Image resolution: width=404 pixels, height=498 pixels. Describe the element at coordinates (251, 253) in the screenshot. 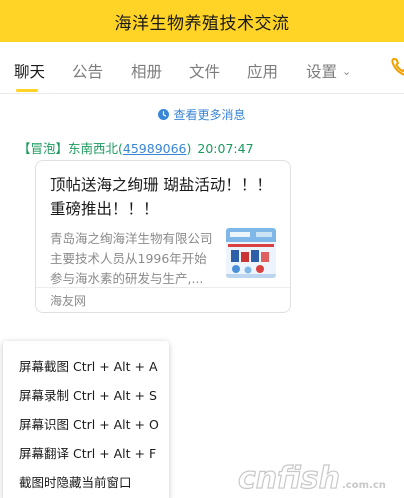

I see `card-thumbnail` at that location.